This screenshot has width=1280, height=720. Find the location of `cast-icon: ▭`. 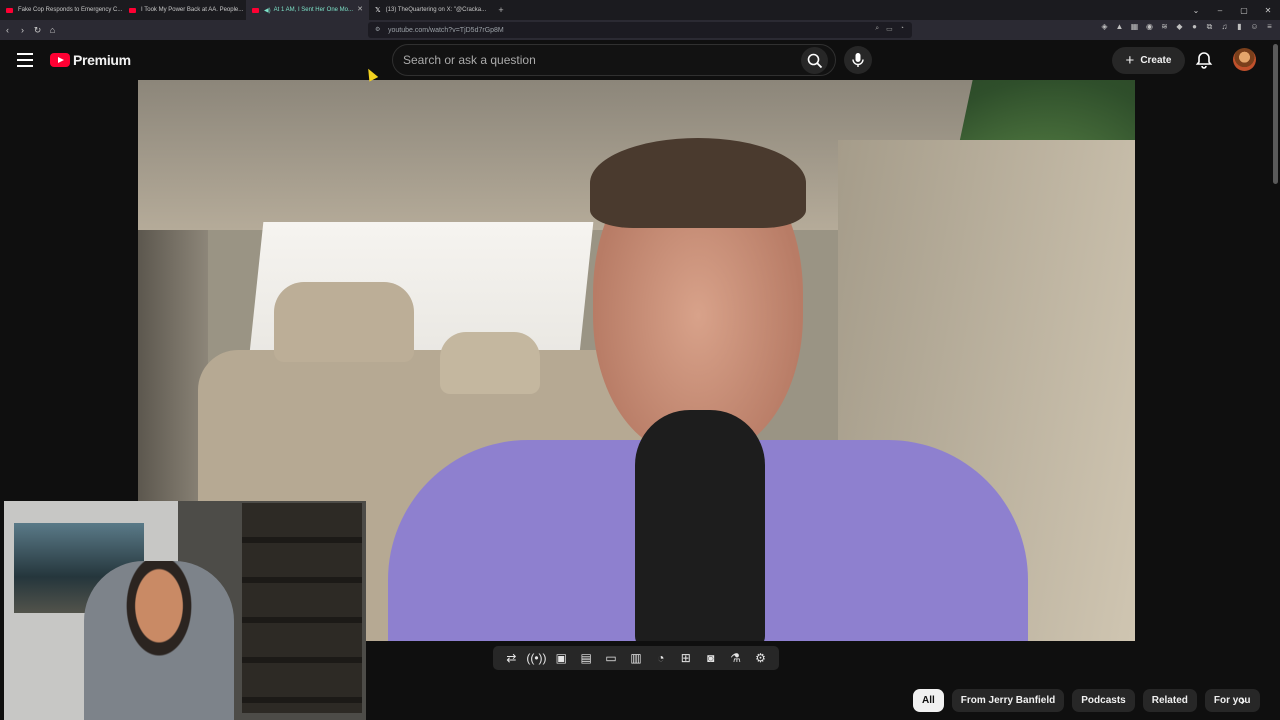

cast-icon: ▭ is located at coordinates (889, 29).